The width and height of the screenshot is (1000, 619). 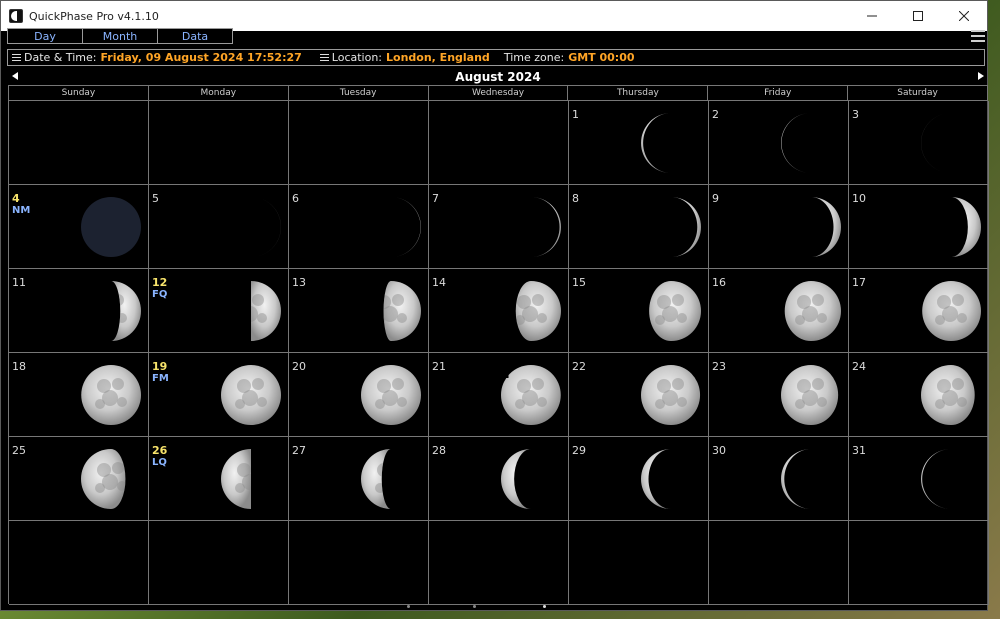 I want to click on weekday-wednesday: Wednesday, so click(x=498, y=93).